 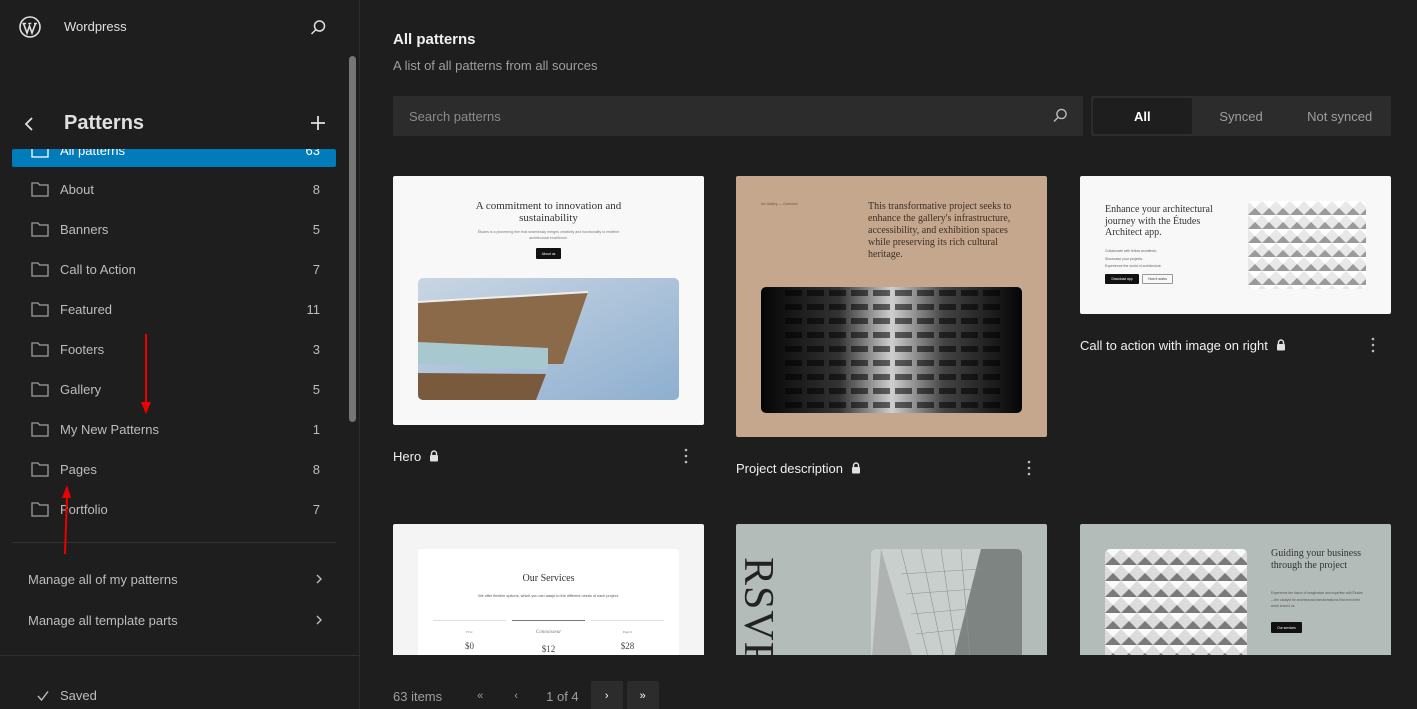 I want to click on wordpress-logo-icon, so click(x=30, y=27).